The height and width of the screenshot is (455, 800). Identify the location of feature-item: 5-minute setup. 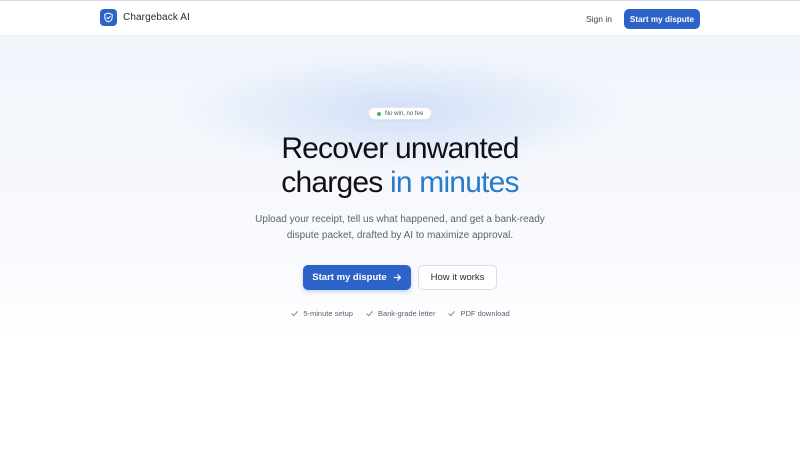
(321, 313).